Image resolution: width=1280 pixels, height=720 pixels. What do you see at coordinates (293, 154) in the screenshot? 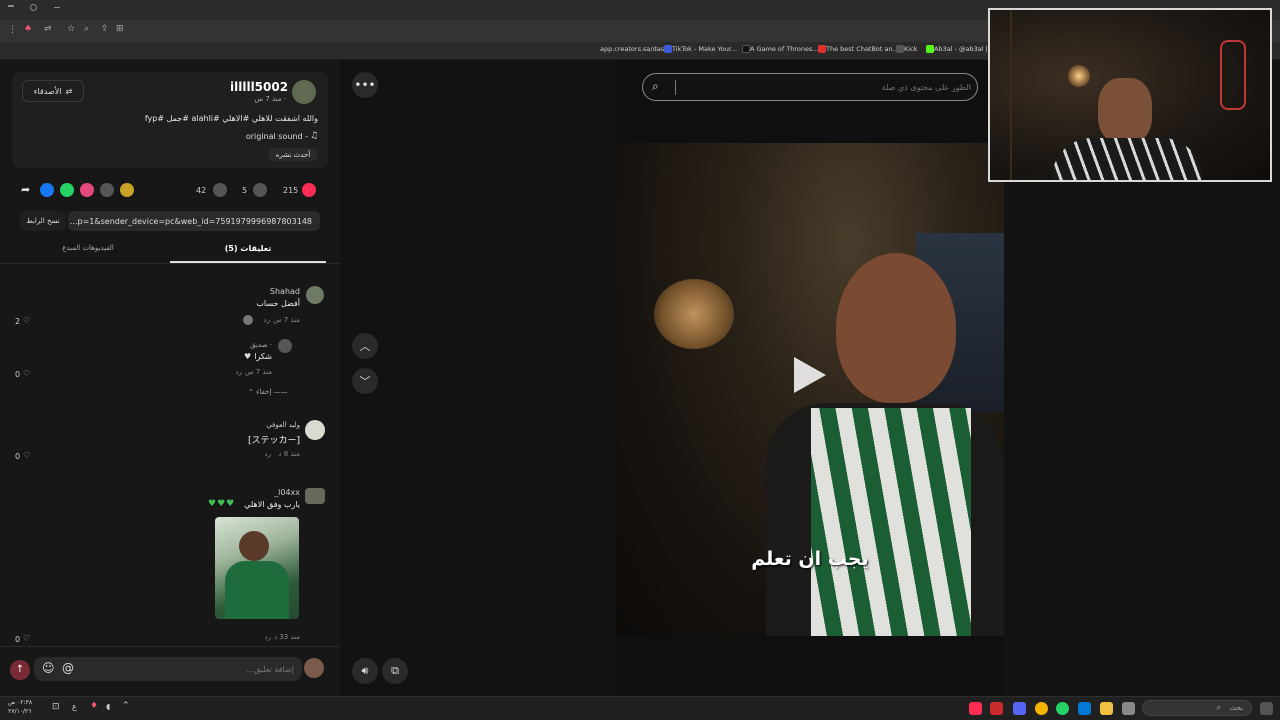
I see `latest-share-badge: أحدث نشره` at bounding box center [293, 154].